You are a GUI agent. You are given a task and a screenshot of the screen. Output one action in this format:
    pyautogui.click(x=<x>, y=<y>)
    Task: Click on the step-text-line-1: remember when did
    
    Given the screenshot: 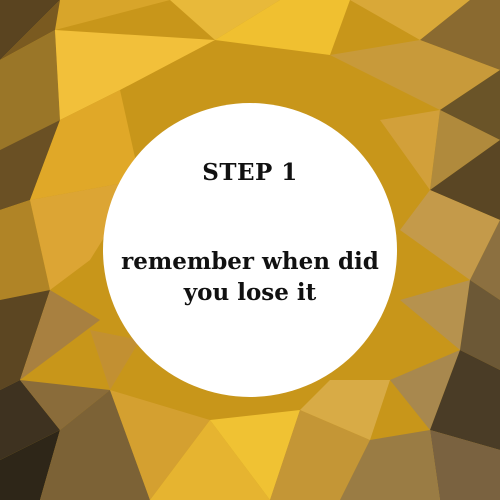 What is the action you would take?
    pyautogui.click(x=250, y=261)
    